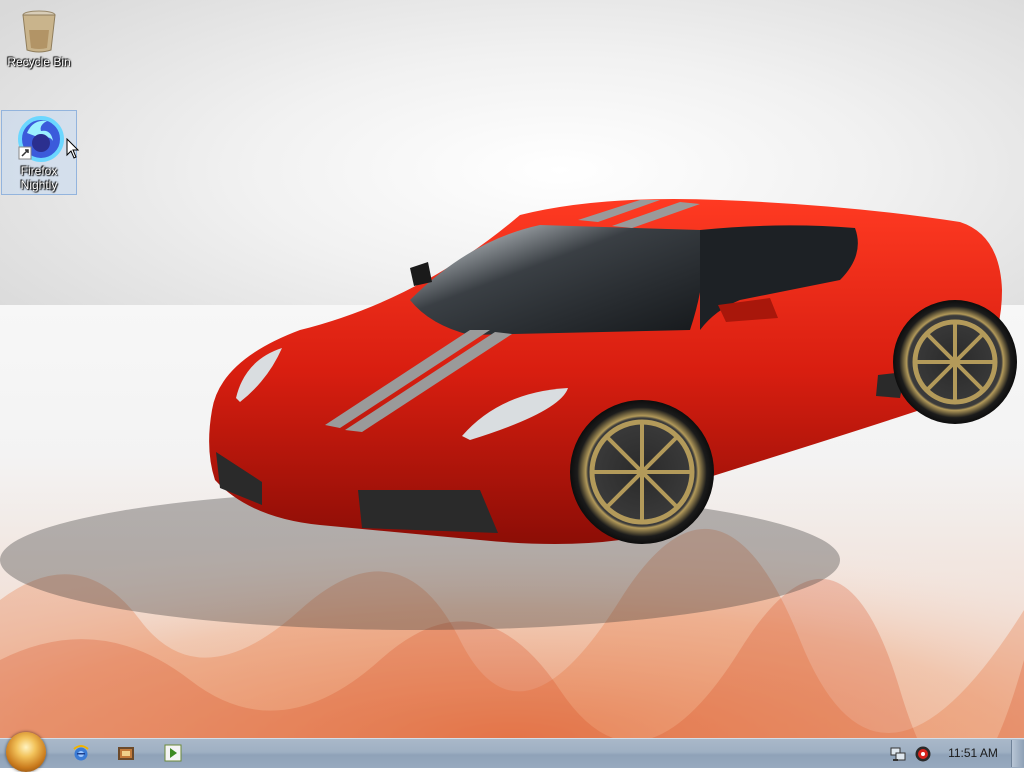 Image resolution: width=1024 pixels, height=772 pixels. Describe the element at coordinates (126, 753) in the screenshot. I see `windows-explorer-icon` at that location.